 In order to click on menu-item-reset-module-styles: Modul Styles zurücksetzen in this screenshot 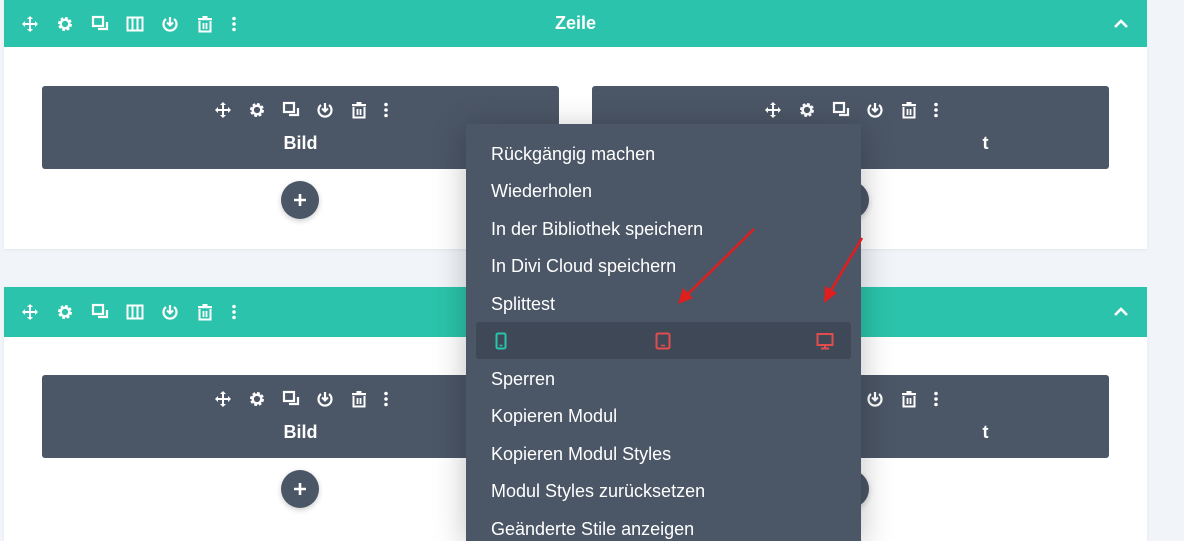, I will do `click(598, 491)`.